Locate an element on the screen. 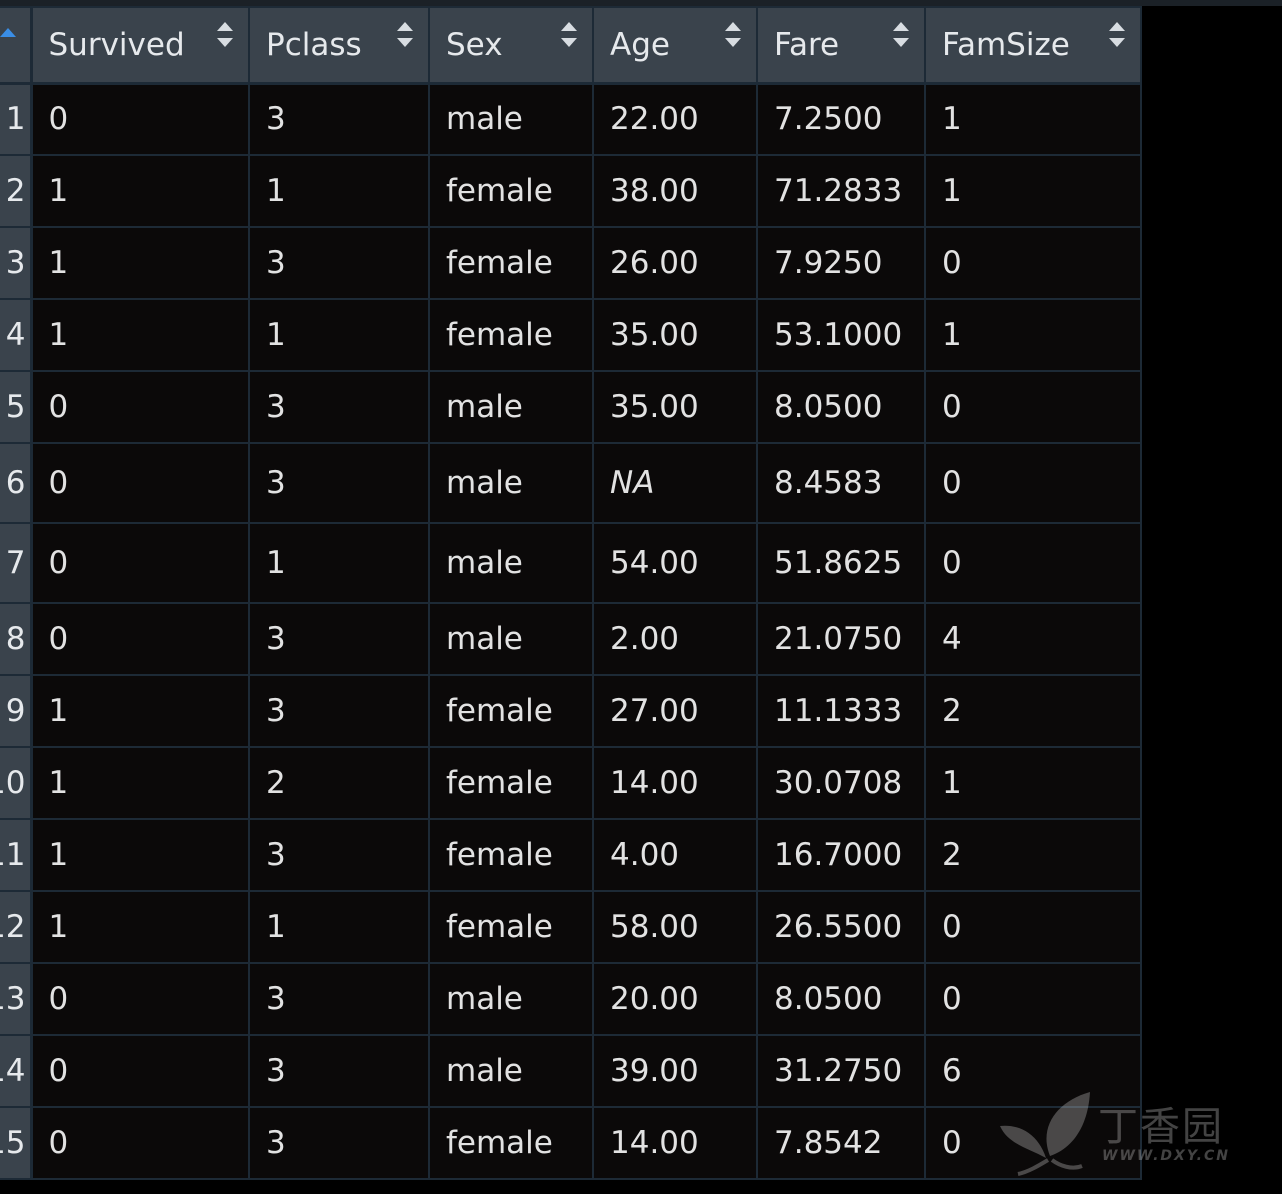 The image size is (1282, 1194). column-header-pclass: Pclass is located at coordinates (339, 45).